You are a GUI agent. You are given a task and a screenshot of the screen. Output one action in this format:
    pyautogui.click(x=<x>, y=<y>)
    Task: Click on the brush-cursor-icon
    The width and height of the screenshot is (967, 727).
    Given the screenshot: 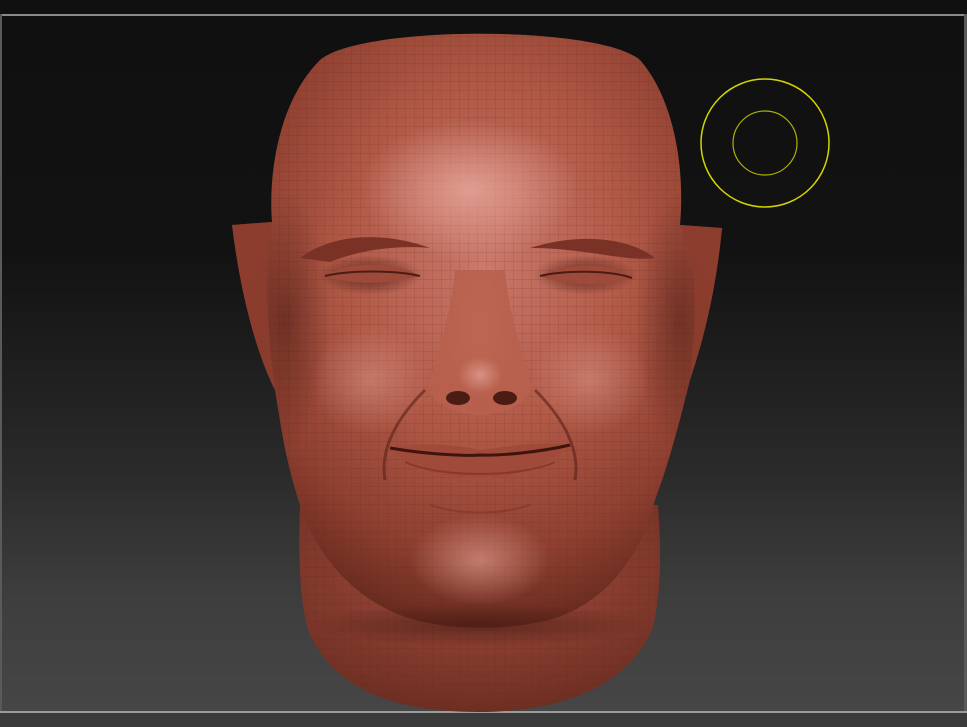 What is the action you would take?
    pyautogui.click(x=765, y=143)
    